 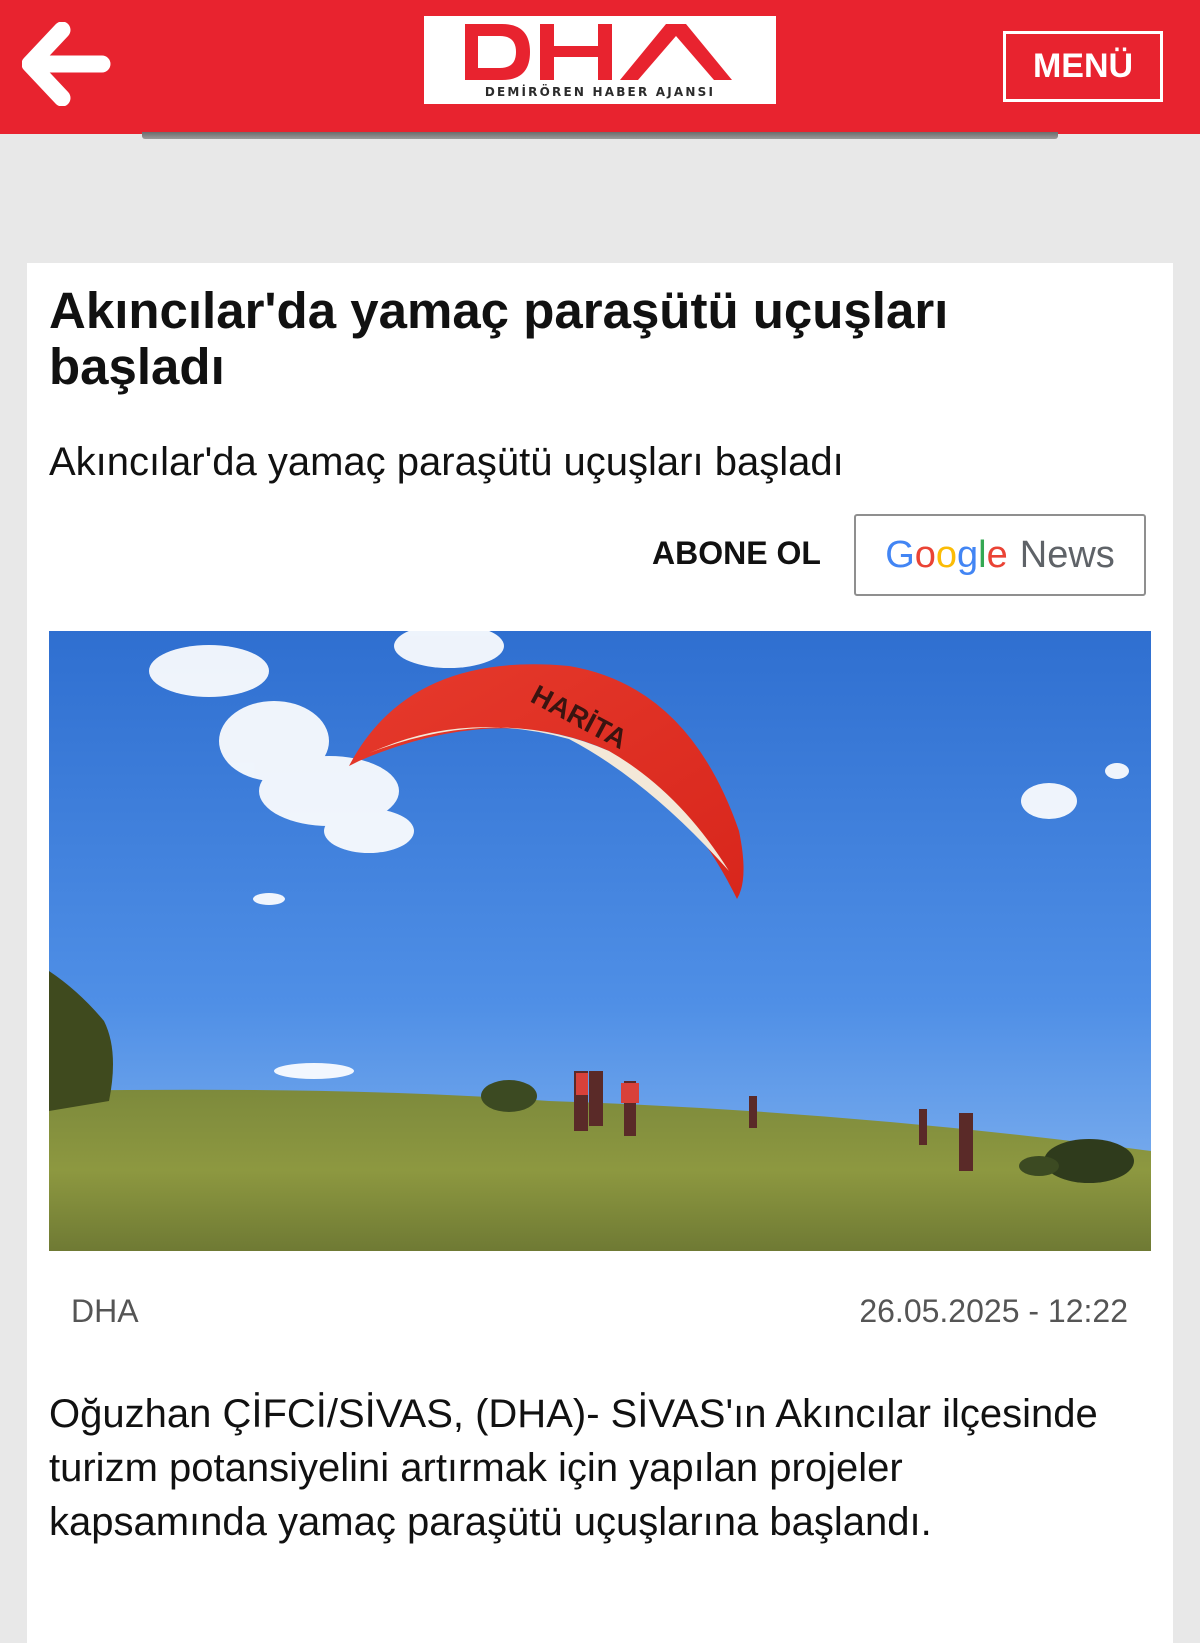 I want to click on logo-subtitle: DEMİRÖREN HABER AJANSI, so click(x=600, y=92).